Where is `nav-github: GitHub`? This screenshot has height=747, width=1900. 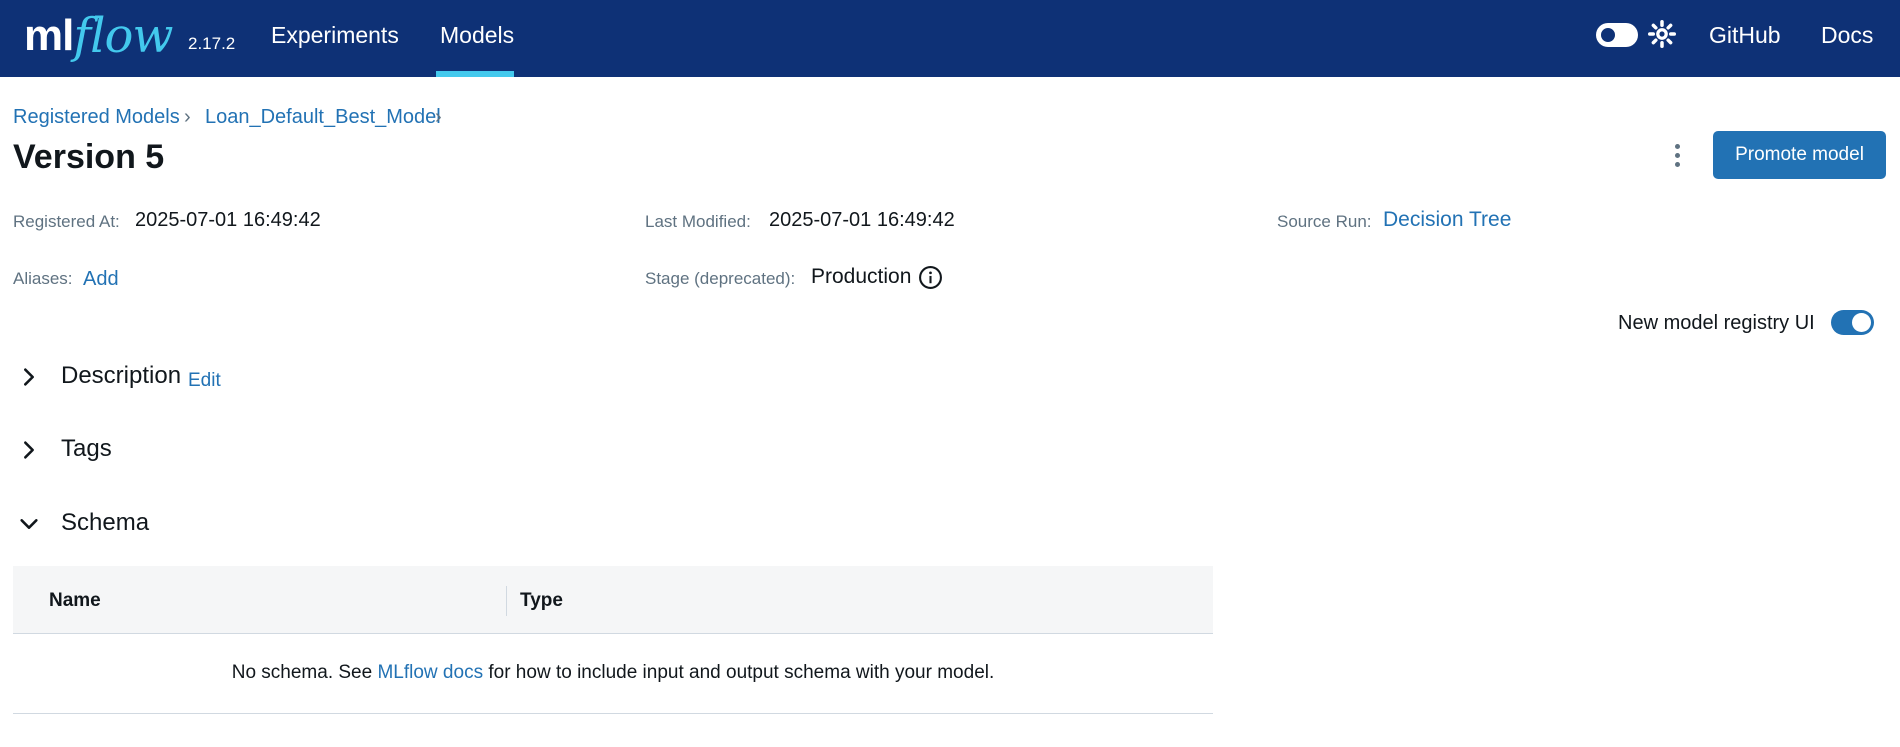
nav-github: GitHub is located at coordinates (1745, 35).